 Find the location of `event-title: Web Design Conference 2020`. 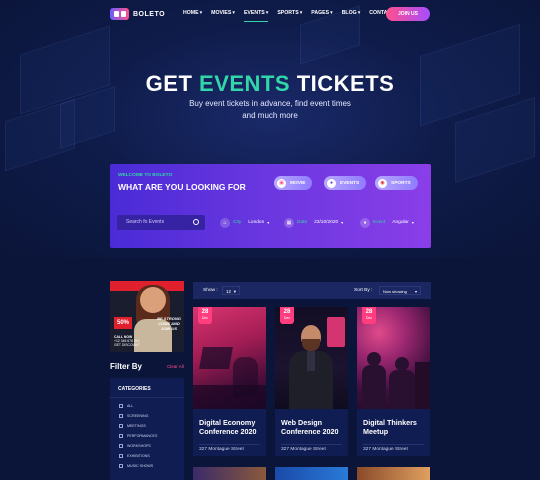

event-title: Web Design Conference 2020 is located at coordinates (313, 427).